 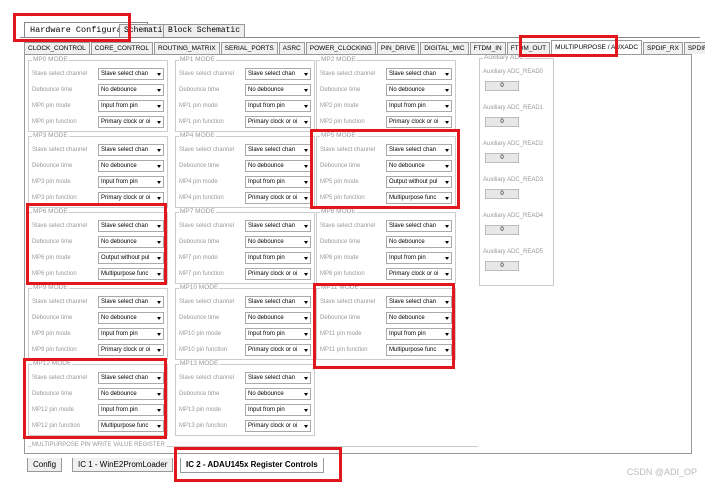 What do you see at coordinates (278, 378) in the screenshot?
I see `mp13-slave-select-select: Slave select chan` at bounding box center [278, 378].